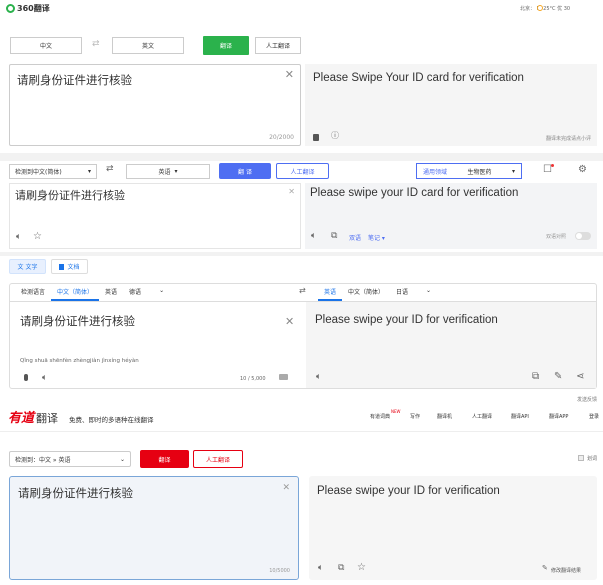 The height and width of the screenshot is (585, 603). Describe the element at coordinates (568, 138) in the screenshot. I see `feedback-link: 翻译未完成请点小评` at that location.